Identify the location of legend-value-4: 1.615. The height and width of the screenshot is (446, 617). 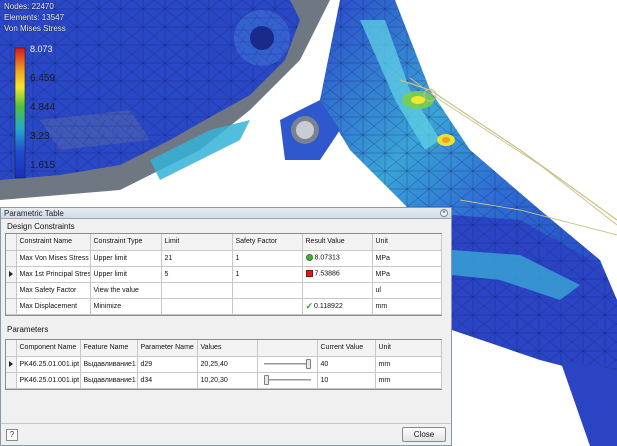
(43, 165).